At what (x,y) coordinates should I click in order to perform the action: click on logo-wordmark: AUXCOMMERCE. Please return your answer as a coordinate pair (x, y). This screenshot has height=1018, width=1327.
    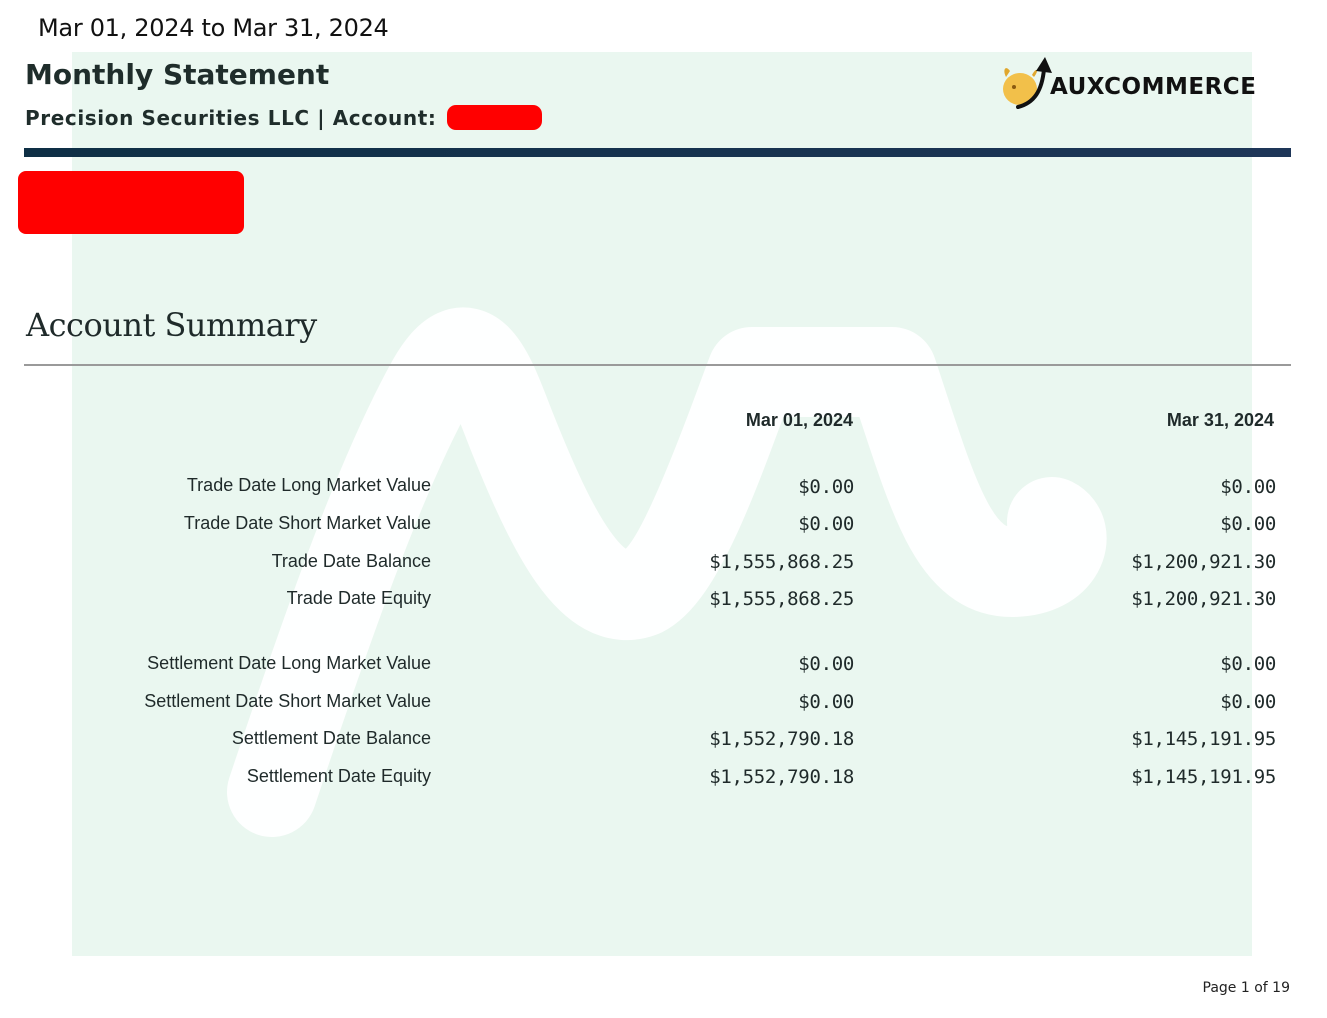
    Looking at the image, I should click on (1153, 87).